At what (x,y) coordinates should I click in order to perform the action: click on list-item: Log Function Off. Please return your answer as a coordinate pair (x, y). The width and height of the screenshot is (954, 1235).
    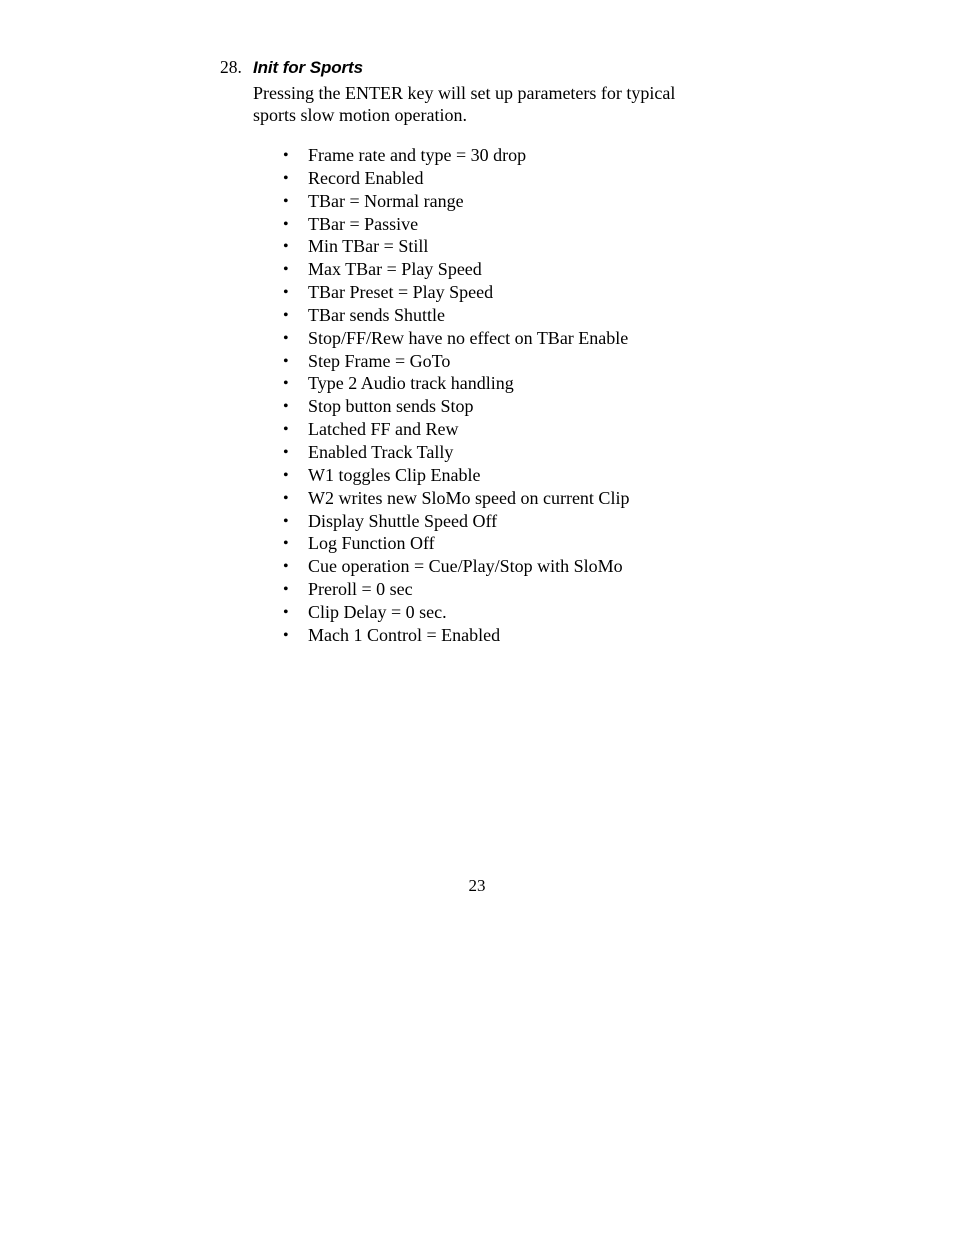
    Looking at the image, I should click on (503, 543).